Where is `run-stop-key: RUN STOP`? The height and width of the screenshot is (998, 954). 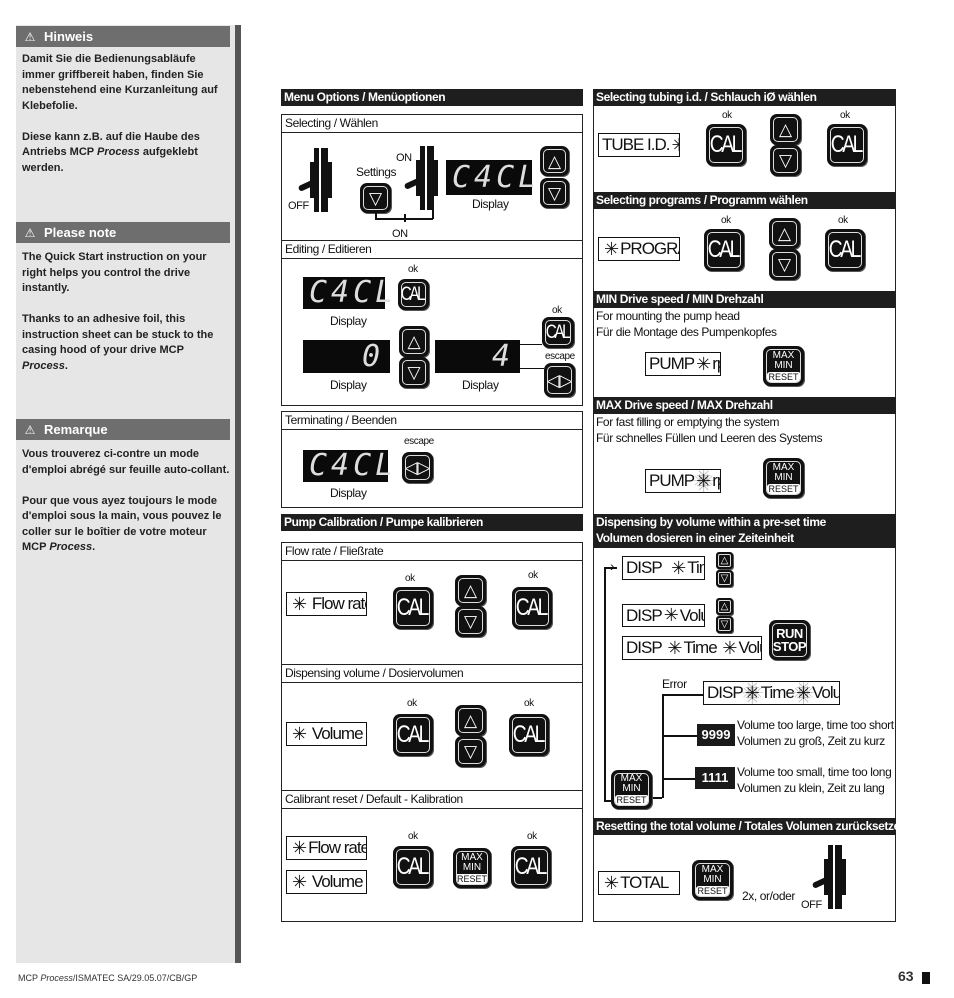 run-stop-key: RUN STOP is located at coordinates (789, 640).